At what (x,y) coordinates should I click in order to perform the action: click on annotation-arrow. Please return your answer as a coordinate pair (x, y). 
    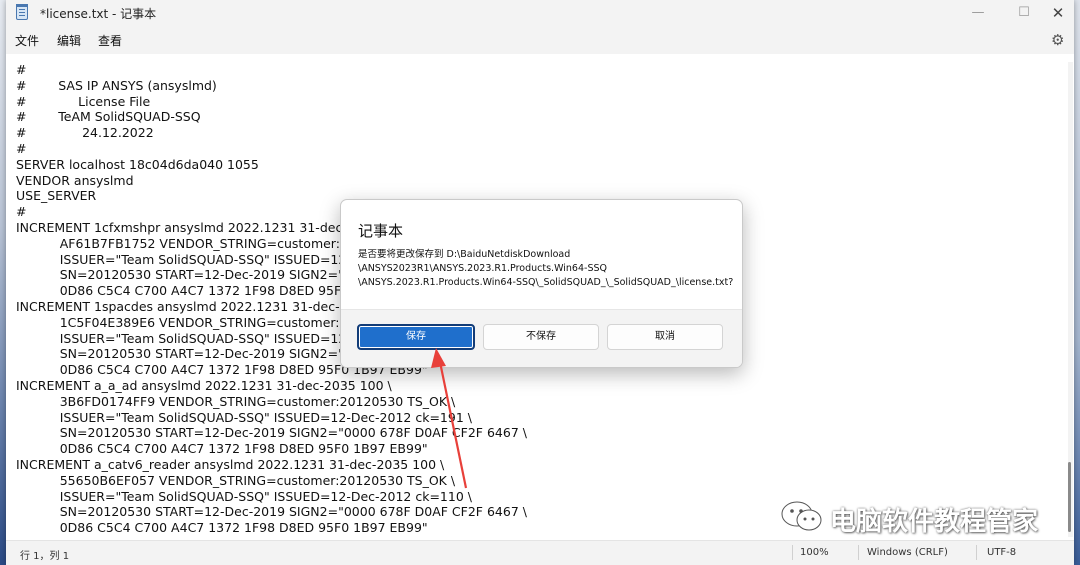
    Looking at the image, I should click on (449, 418).